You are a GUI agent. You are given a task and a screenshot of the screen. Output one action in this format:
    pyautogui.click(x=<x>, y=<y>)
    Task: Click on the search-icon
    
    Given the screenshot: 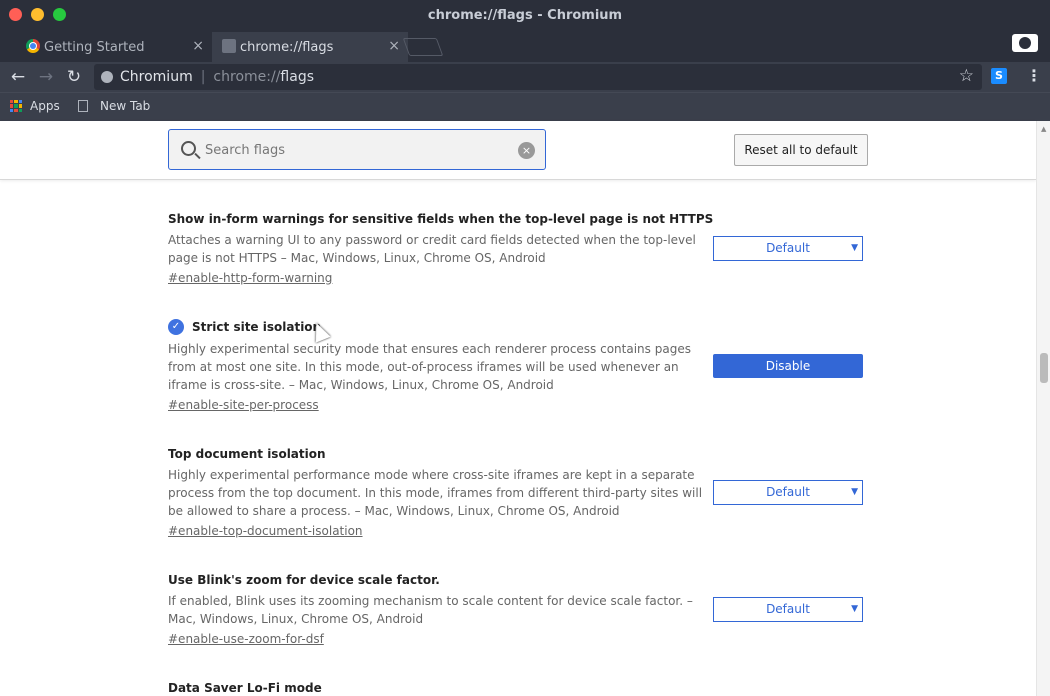 What is the action you would take?
    pyautogui.click(x=188, y=148)
    